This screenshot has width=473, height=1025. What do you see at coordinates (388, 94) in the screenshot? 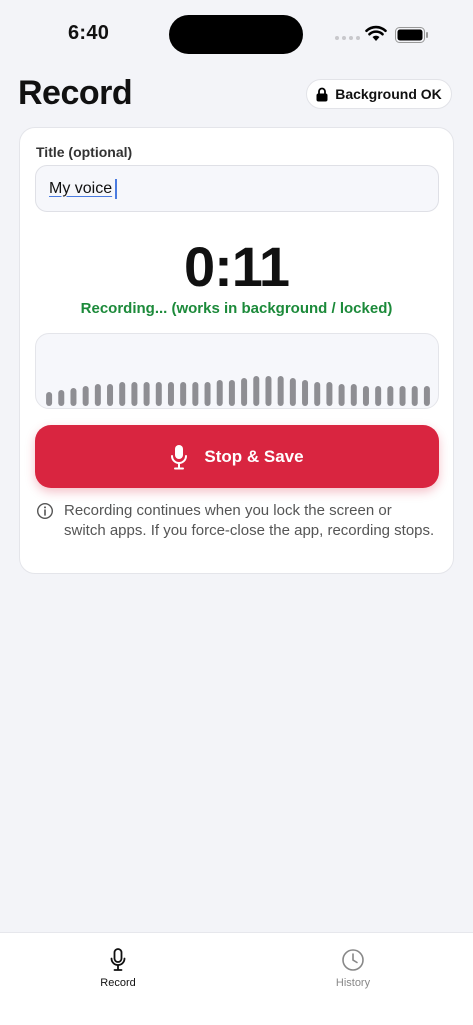
I see `badge-label: Background OK` at bounding box center [388, 94].